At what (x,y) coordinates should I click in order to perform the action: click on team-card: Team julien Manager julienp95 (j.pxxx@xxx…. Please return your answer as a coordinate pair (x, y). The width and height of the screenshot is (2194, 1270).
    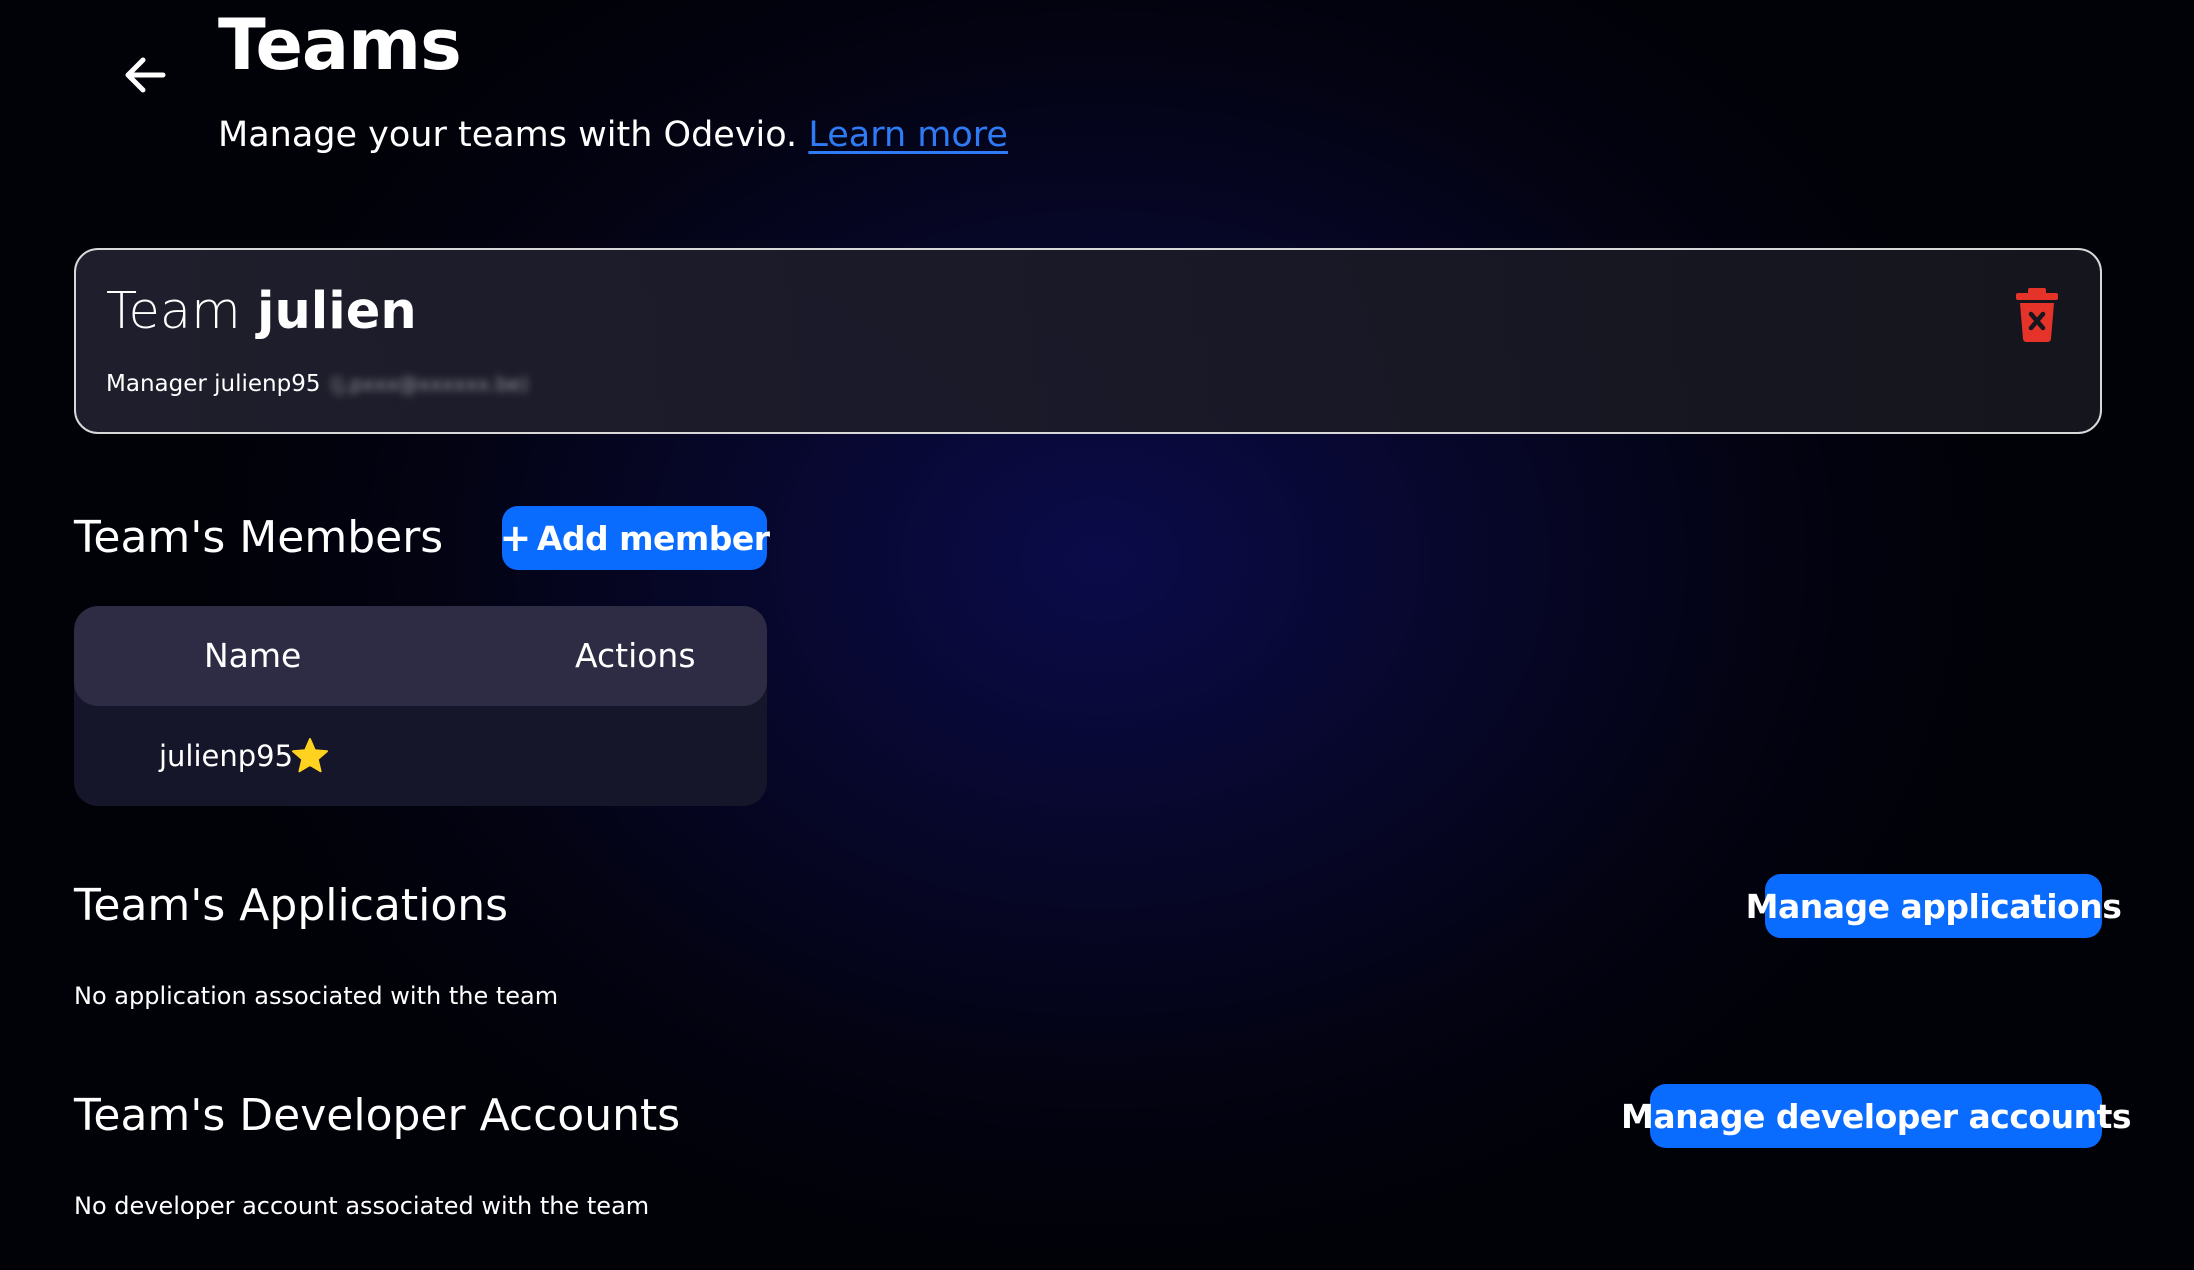
    Looking at the image, I should click on (1088, 341).